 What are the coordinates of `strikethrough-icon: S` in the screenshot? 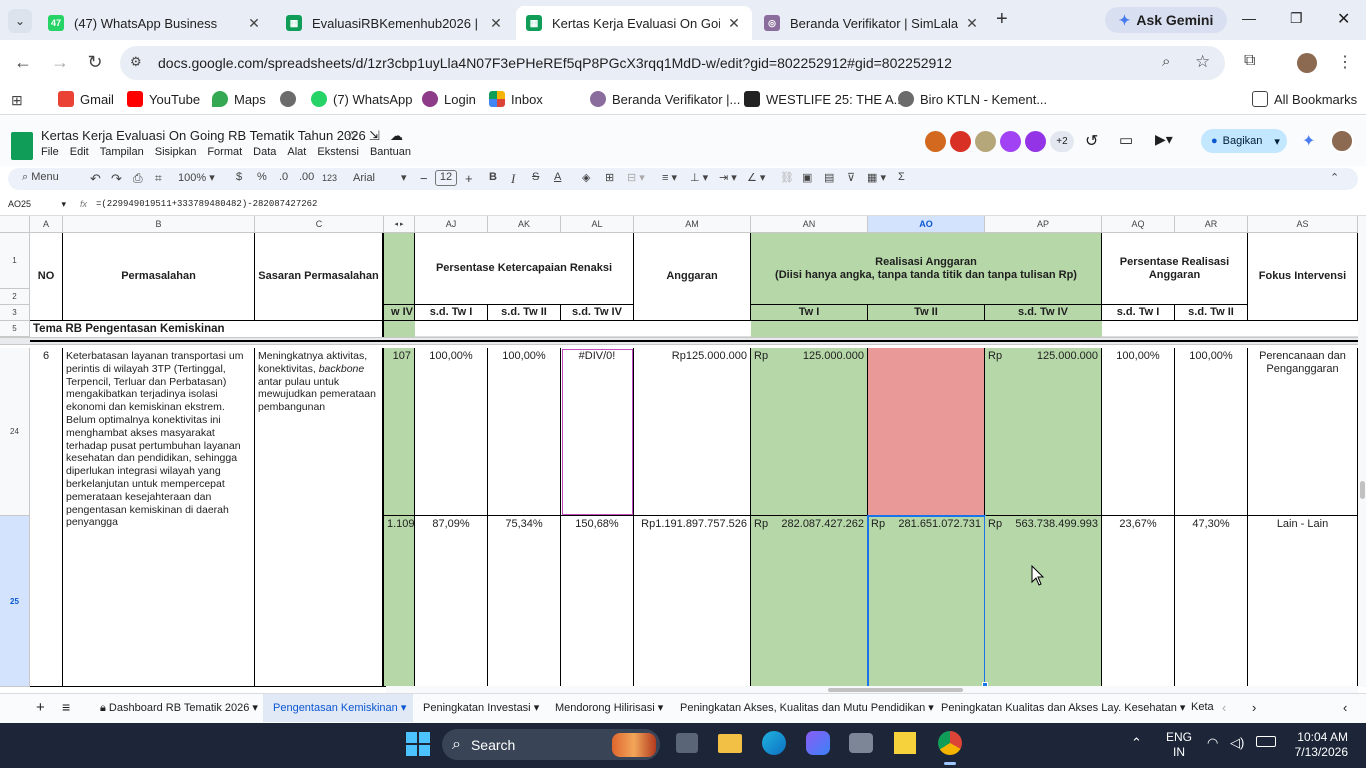 It's located at (535, 177).